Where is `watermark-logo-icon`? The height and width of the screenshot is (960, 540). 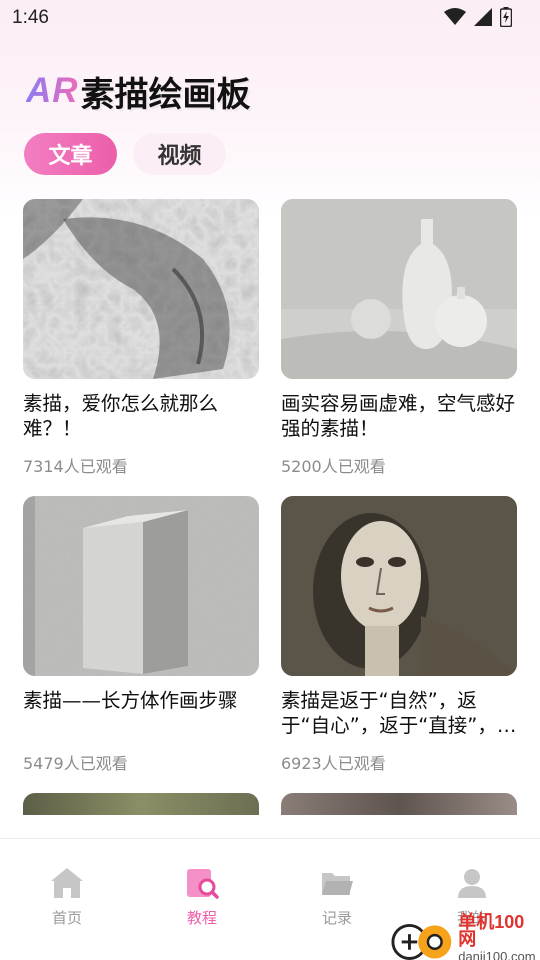 watermark-logo-icon is located at coordinates (421, 941).